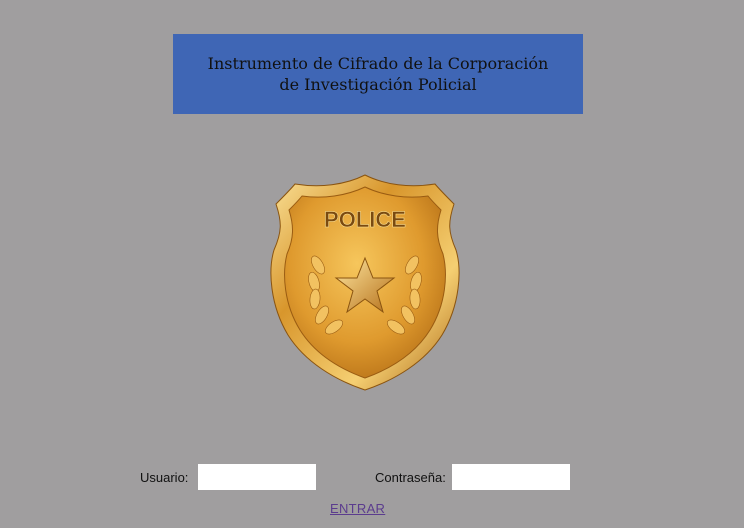  Describe the element at coordinates (357, 508) in the screenshot. I see `enter-link: ENTRAR` at that location.